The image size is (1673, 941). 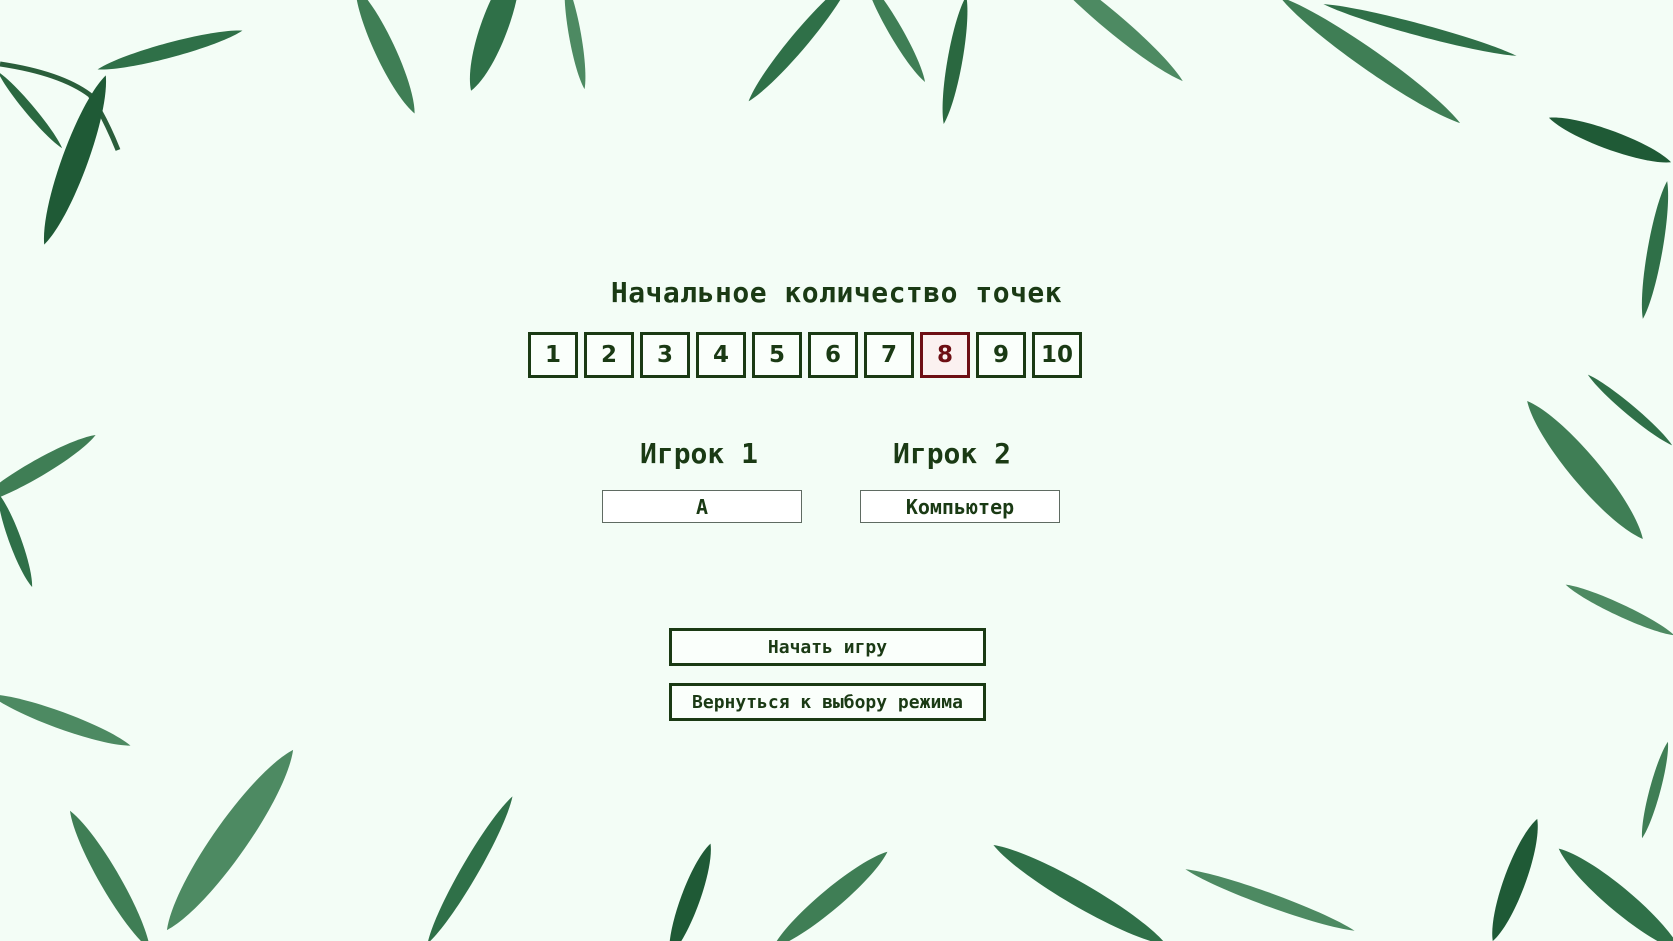 I want to click on points-option-7: 7, so click(x=889, y=355).